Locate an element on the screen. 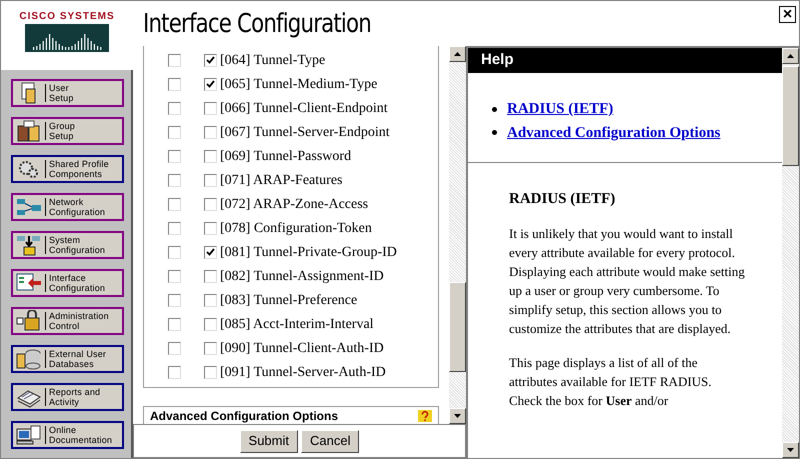 The height and width of the screenshot is (459, 800). close-button: × is located at coordinates (787, 14).